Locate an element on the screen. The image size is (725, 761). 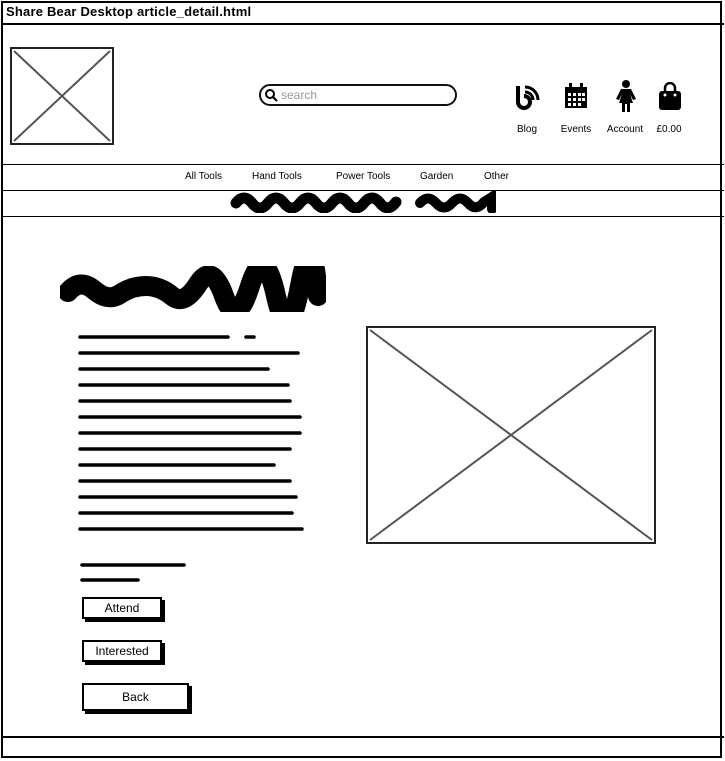
basket-total: £0.00 is located at coordinates (669, 129).